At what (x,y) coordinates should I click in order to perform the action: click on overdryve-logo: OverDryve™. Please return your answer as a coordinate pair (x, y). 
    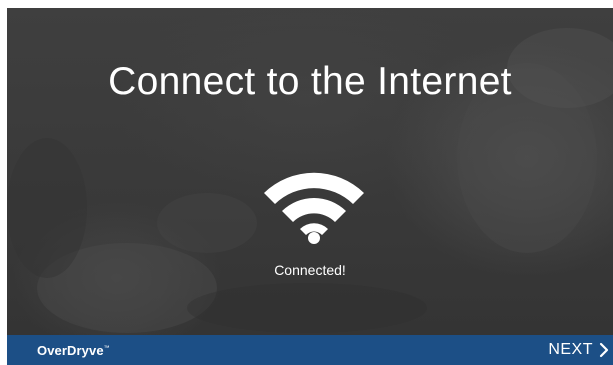
    Looking at the image, I should click on (73, 350).